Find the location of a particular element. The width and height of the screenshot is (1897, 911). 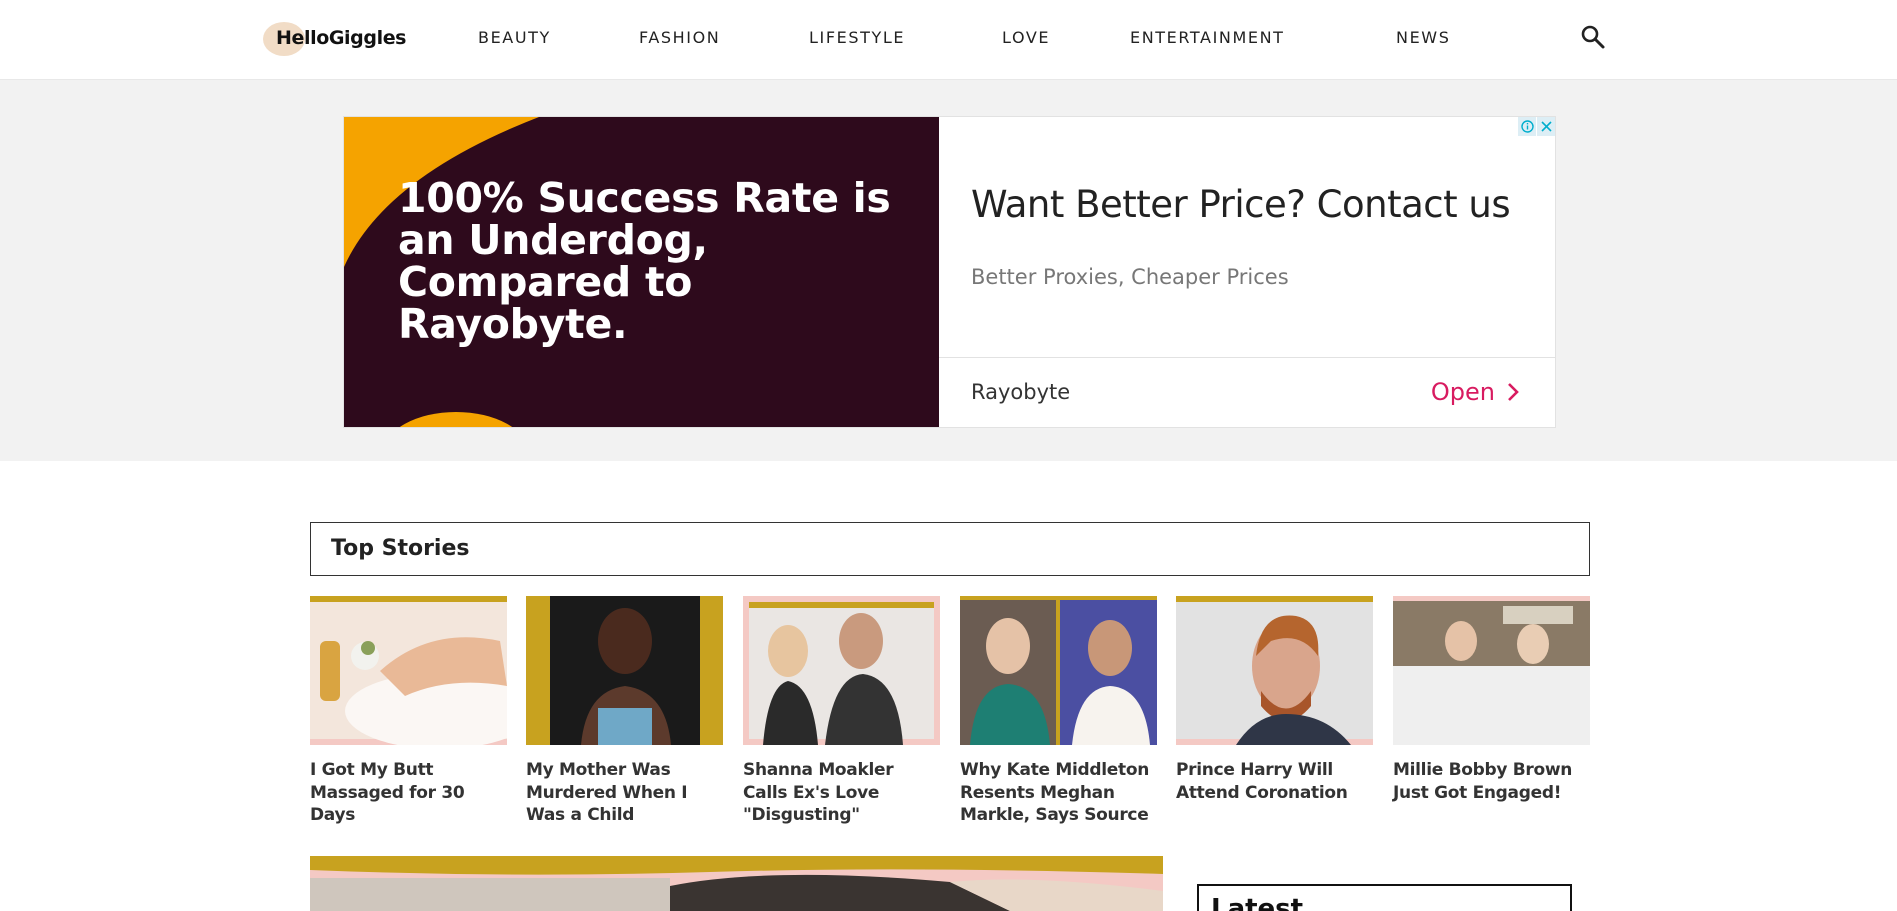

story-card: Prince Harry Will Attend Coronation is located at coordinates (1274, 700).